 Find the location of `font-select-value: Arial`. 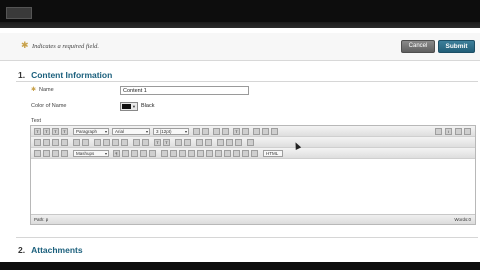

font-select-value: Arial is located at coordinates (120, 131).